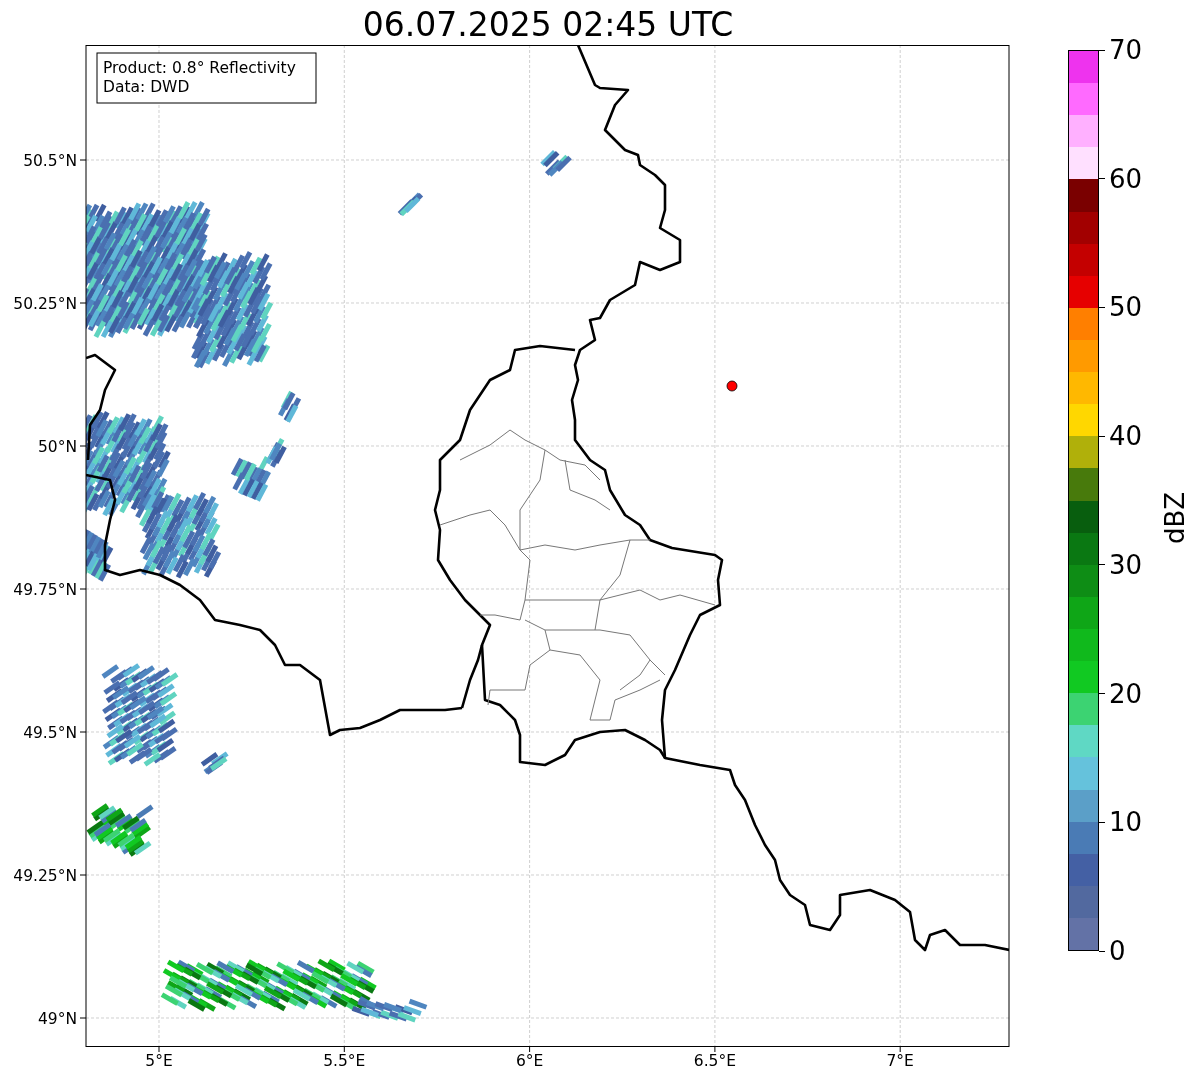  Describe the element at coordinates (57, 1019) in the screenshot. I see `tick-label: 49°N` at that location.